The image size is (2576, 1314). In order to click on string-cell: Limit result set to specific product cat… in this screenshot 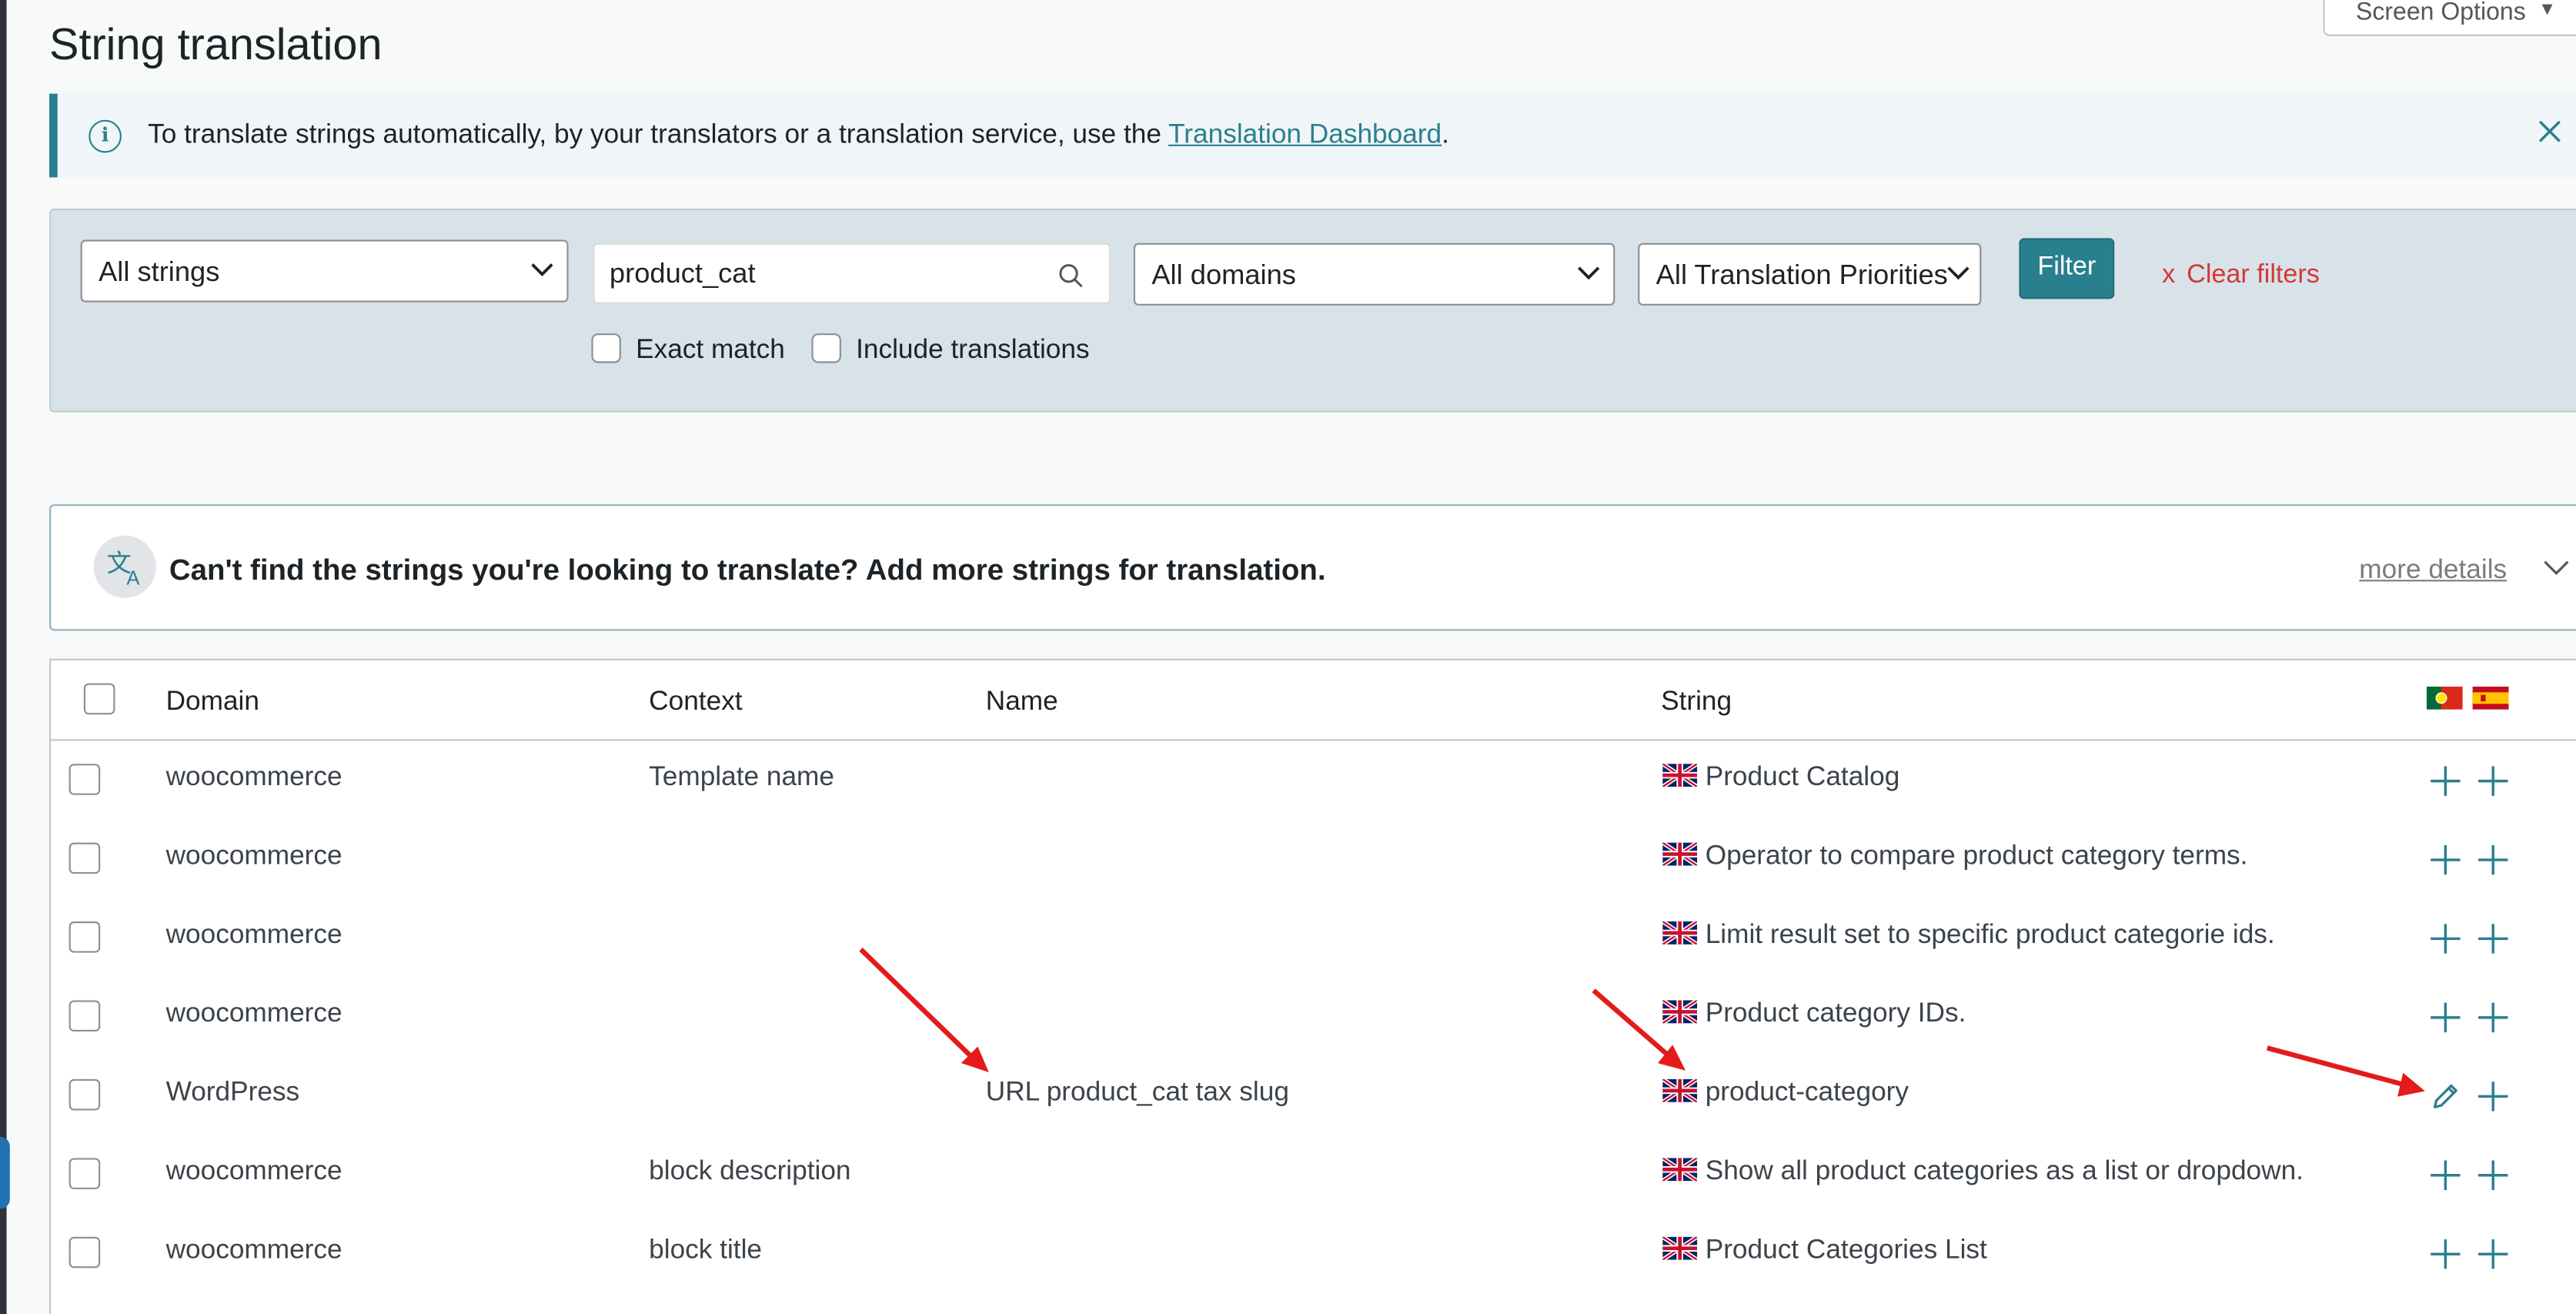, I will do `click(1968, 935)`.